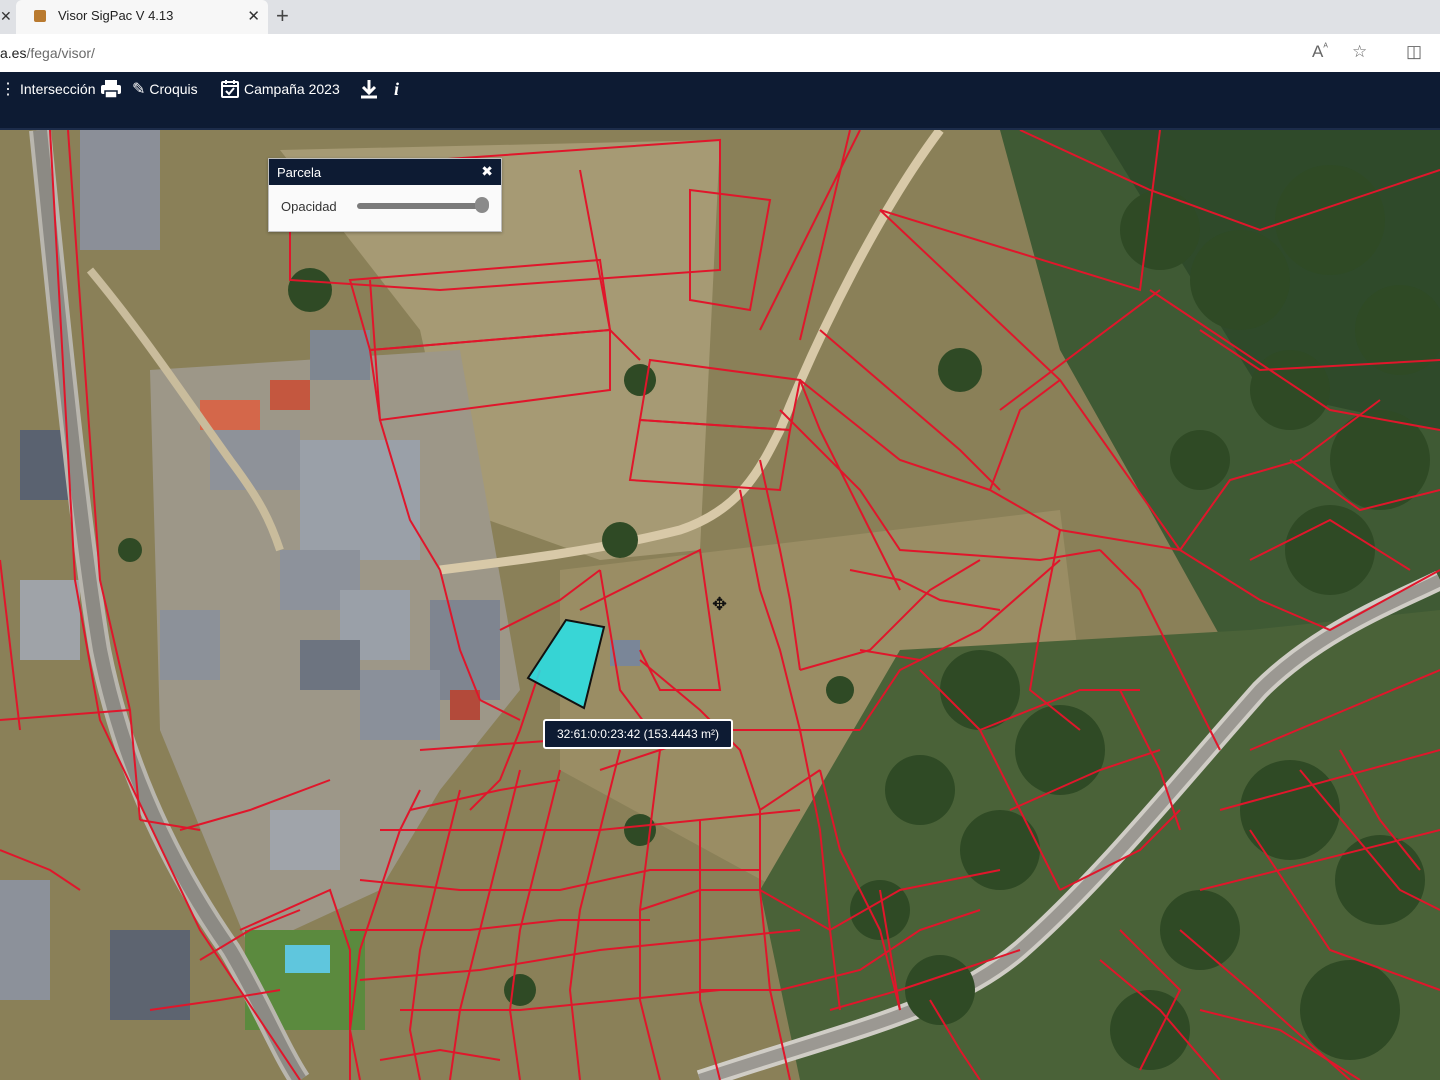 The height and width of the screenshot is (1080, 1440). What do you see at coordinates (230, 89) in the screenshot?
I see `calendar-check-icon` at bounding box center [230, 89].